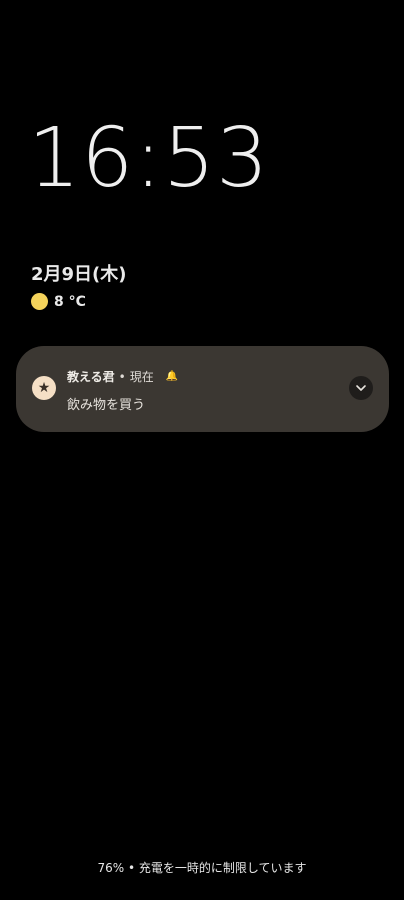  What do you see at coordinates (106, 405) in the screenshot?
I see `notification-message: 飲み物を買う` at bounding box center [106, 405].